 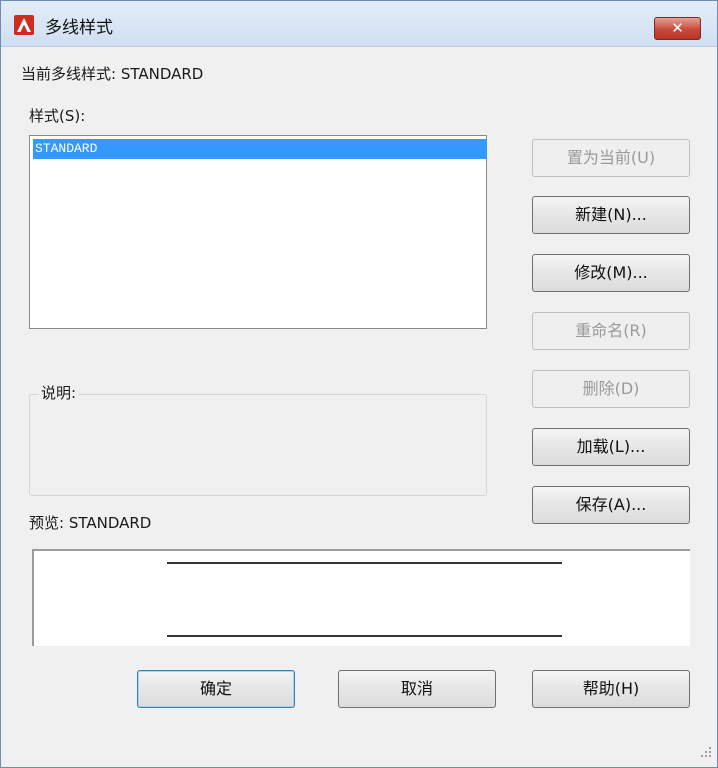 I want to click on preview-line-bottom, so click(x=364, y=636).